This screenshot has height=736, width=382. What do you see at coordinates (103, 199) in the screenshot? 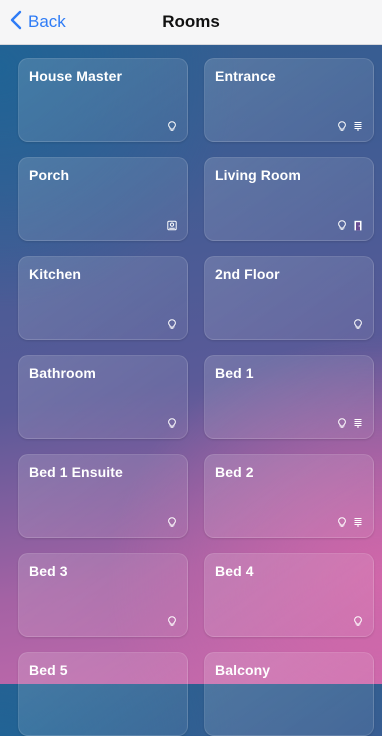
I see `room-tile: Porch` at bounding box center [103, 199].